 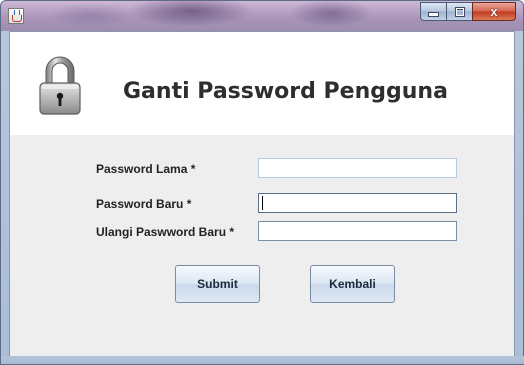 What do you see at coordinates (357, 168) in the screenshot?
I see `old-password-field` at bounding box center [357, 168].